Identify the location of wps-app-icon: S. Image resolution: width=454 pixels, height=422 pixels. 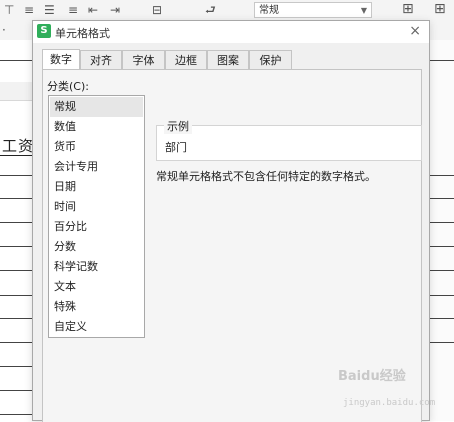
(44, 31).